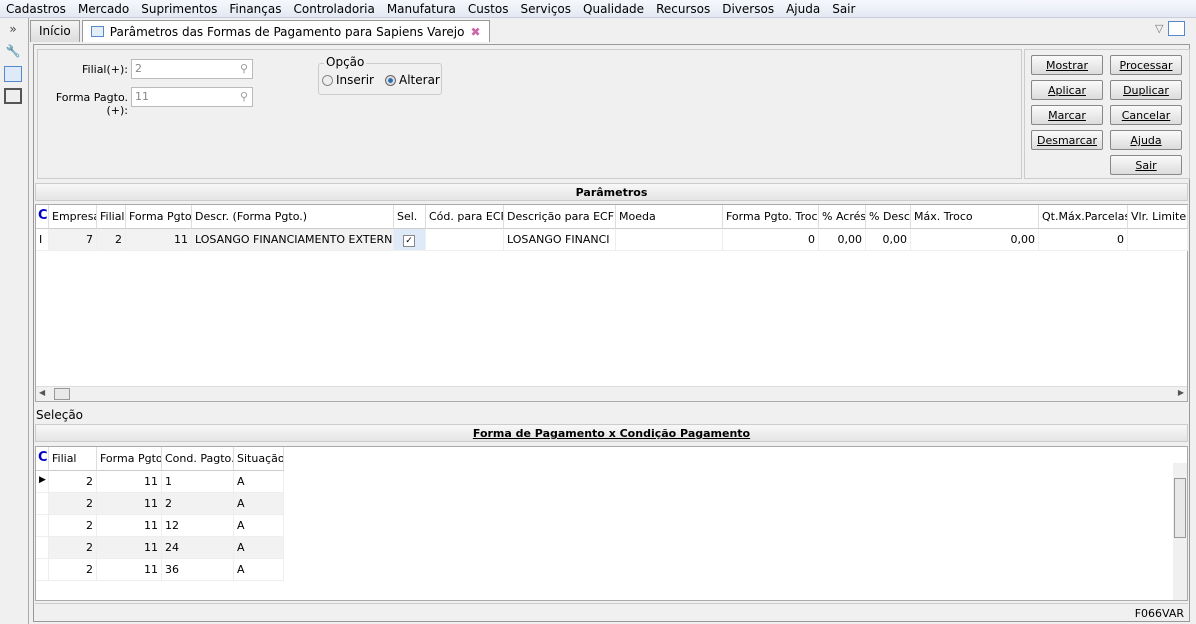 The image size is (1196, 624). What do you see at coordinates (14, 321) in the screenshot?
I see `left-toolbar: » 🔧` at bounding box center [14, 321].